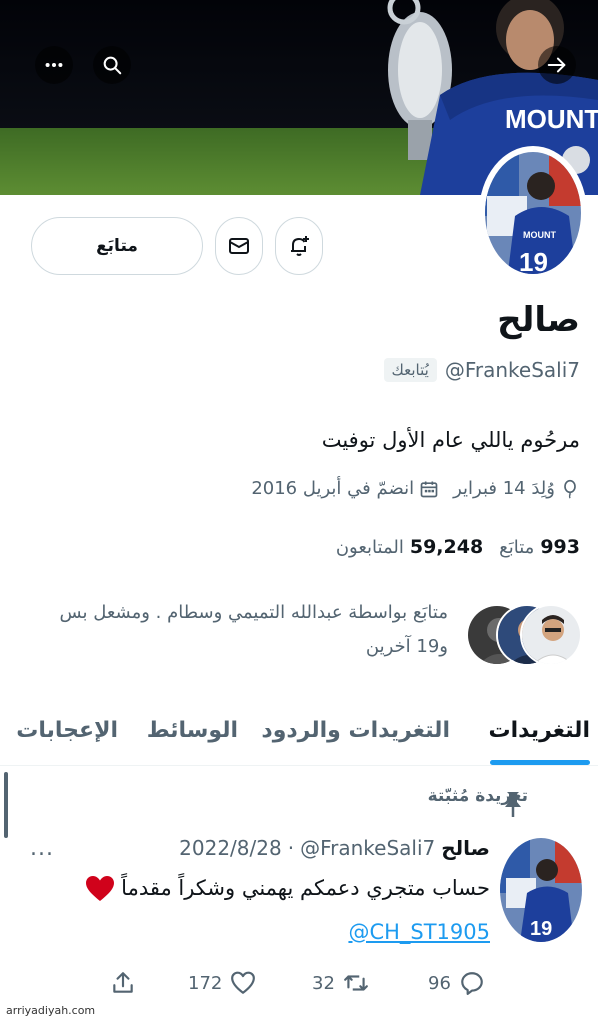 The height and width of the screenshot is (1024, 598). Describe the element at coordinates (560, 547) in the screenshot. I see `following-count: 993` at that location.